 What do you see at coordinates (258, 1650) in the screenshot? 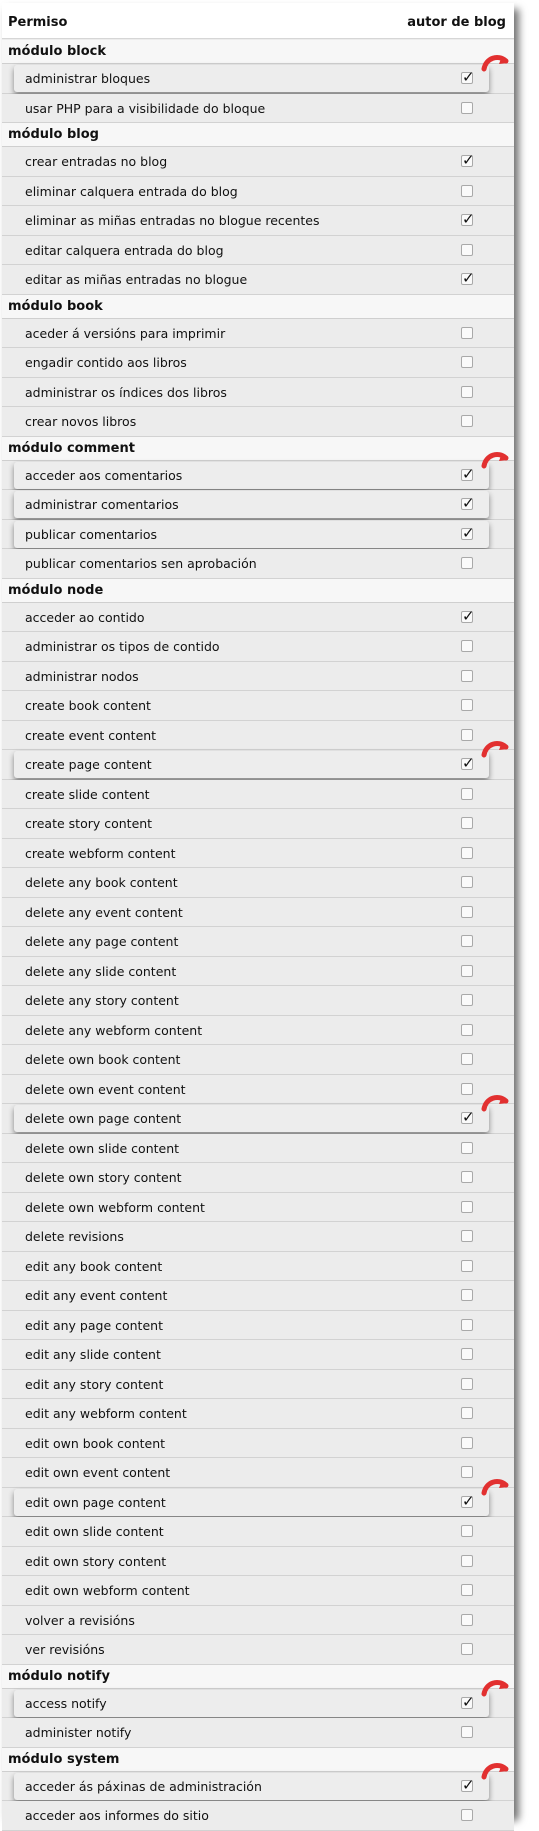
I see `permission-row: ver revisións` at bounding box center [258, 1650].